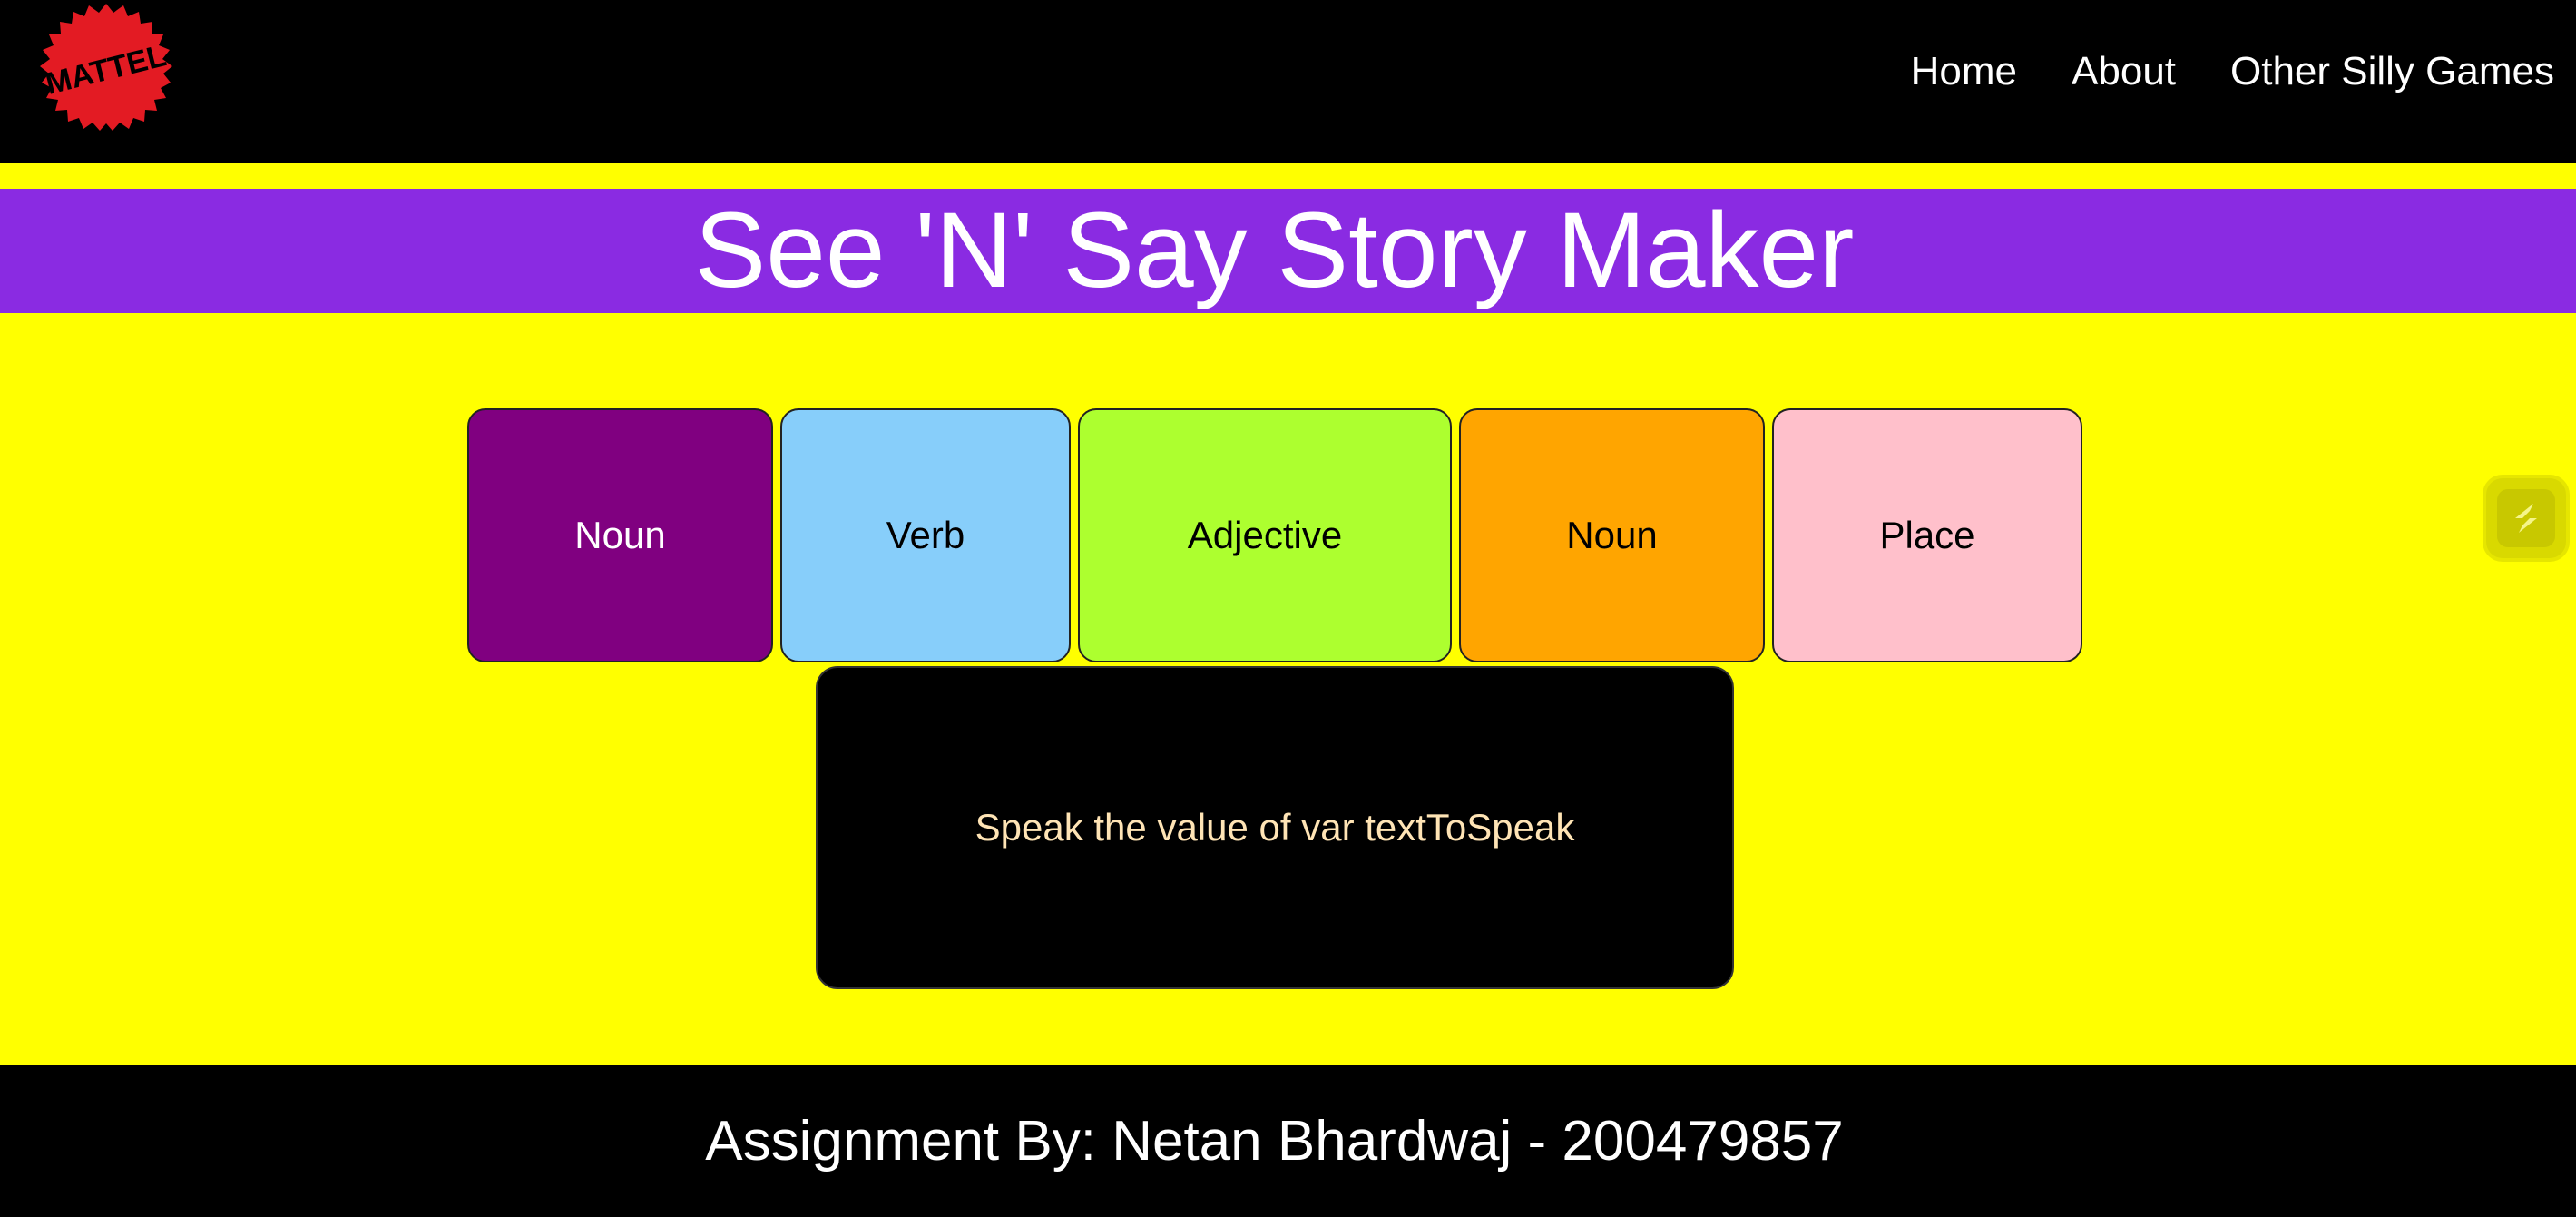 The width and height of the screenshot is (2576, 1217). I want to click on navbar: MATTEL Home About Other Silly Games, so click(1288, 82).